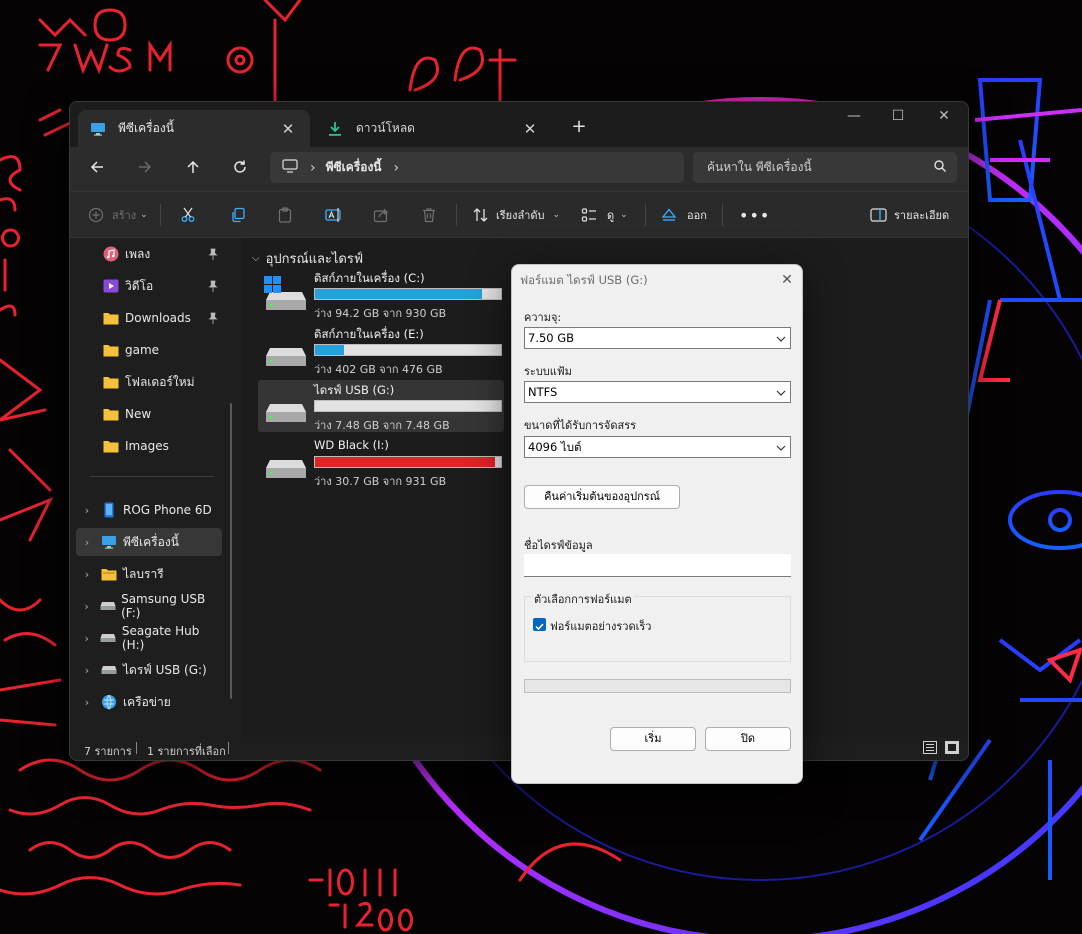  Describe the element at coordinates (600, 626) in the screenshot. I see `quick-format-label: ฟอร์แมตอย่างรวดเร็ว` at that location.